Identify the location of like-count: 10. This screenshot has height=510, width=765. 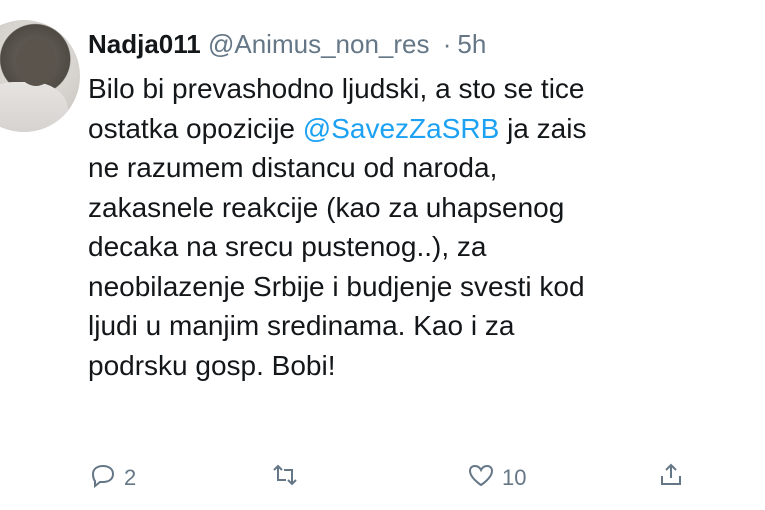
(514, 477).